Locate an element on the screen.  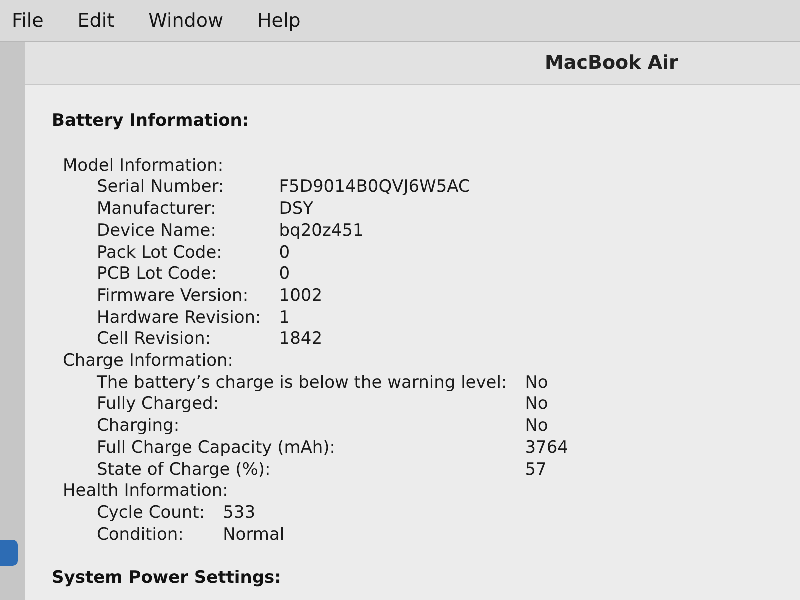
field-label: Manufacturer: is located at coordinates (157, 210).